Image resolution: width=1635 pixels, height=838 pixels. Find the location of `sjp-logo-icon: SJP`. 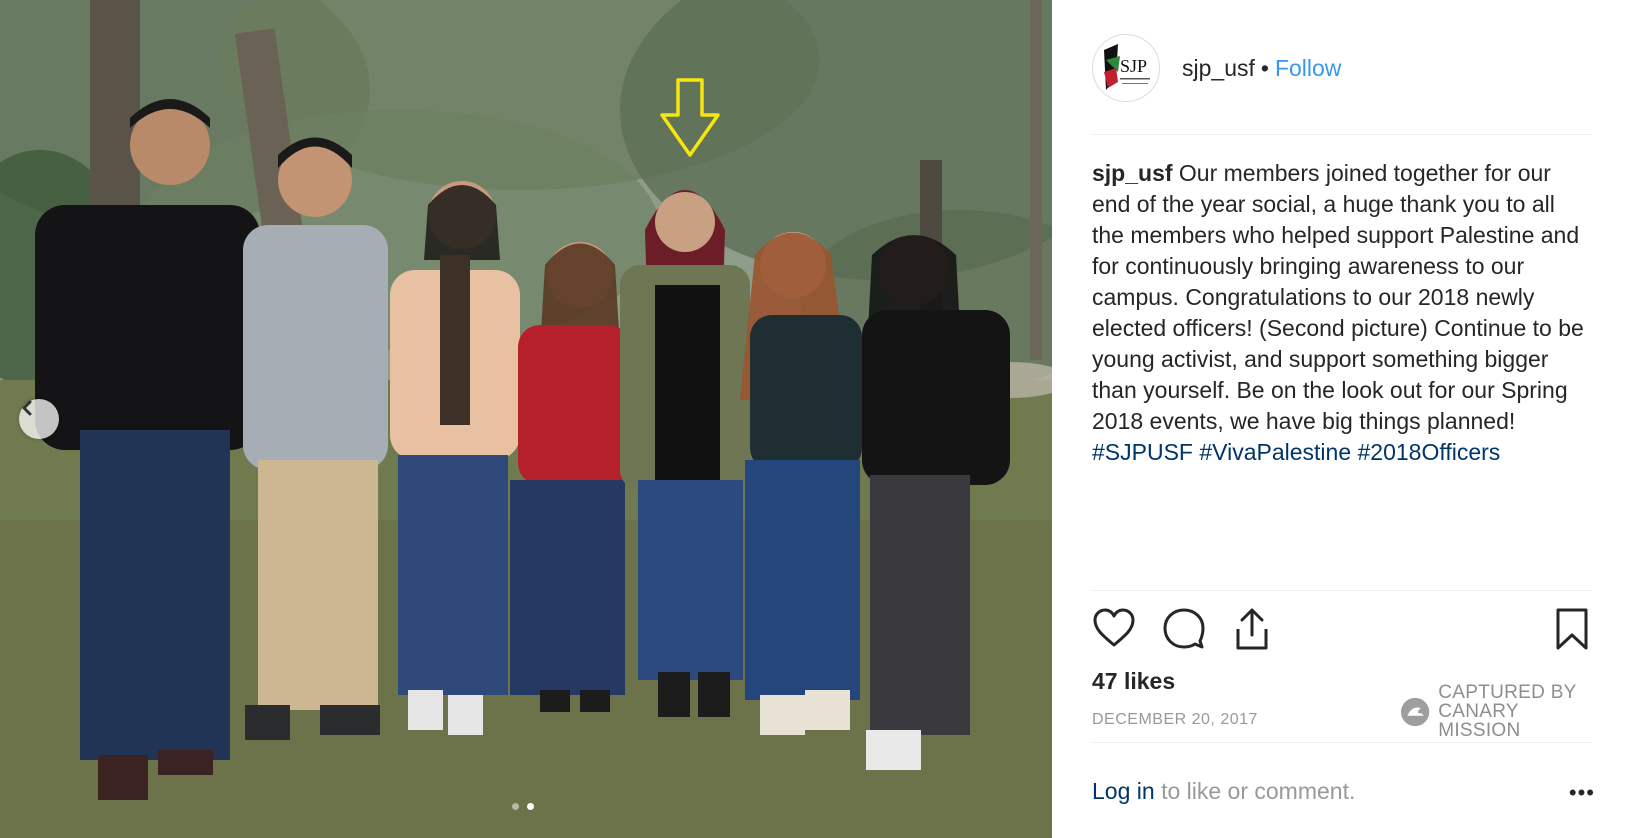

sjp-logo-icon: SJP is located at coordinates (1127, 67).